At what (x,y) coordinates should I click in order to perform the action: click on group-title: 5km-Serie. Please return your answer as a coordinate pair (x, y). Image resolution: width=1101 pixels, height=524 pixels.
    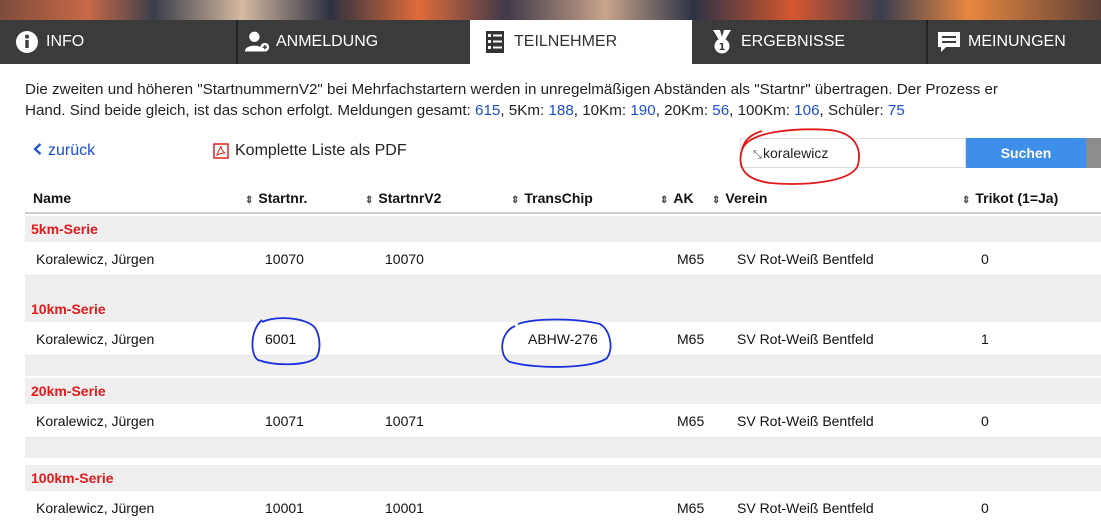
    Looking at the image, I should click on (64, 229).